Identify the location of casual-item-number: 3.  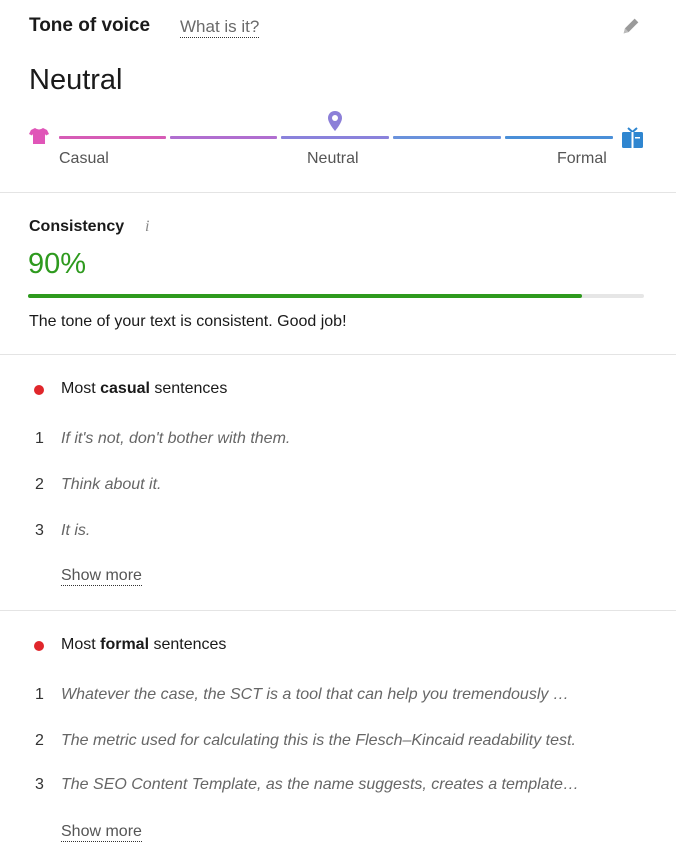
(39, 530).